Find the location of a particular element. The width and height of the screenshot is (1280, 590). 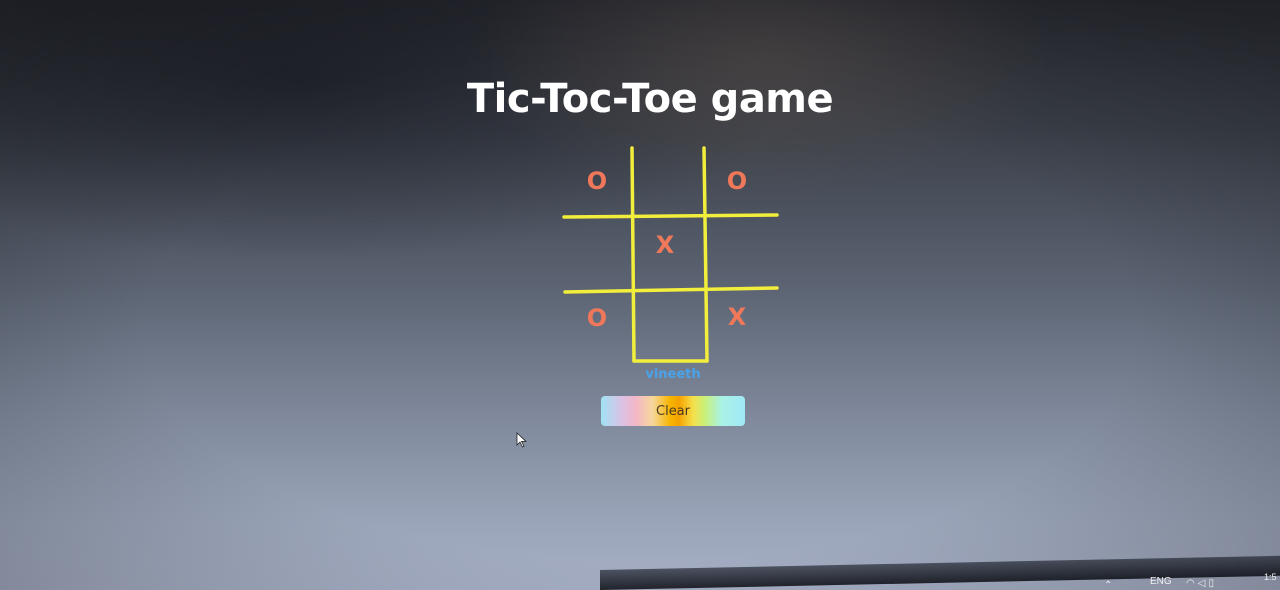

mouse-pointer-icon is located at coordinates (522, 440).